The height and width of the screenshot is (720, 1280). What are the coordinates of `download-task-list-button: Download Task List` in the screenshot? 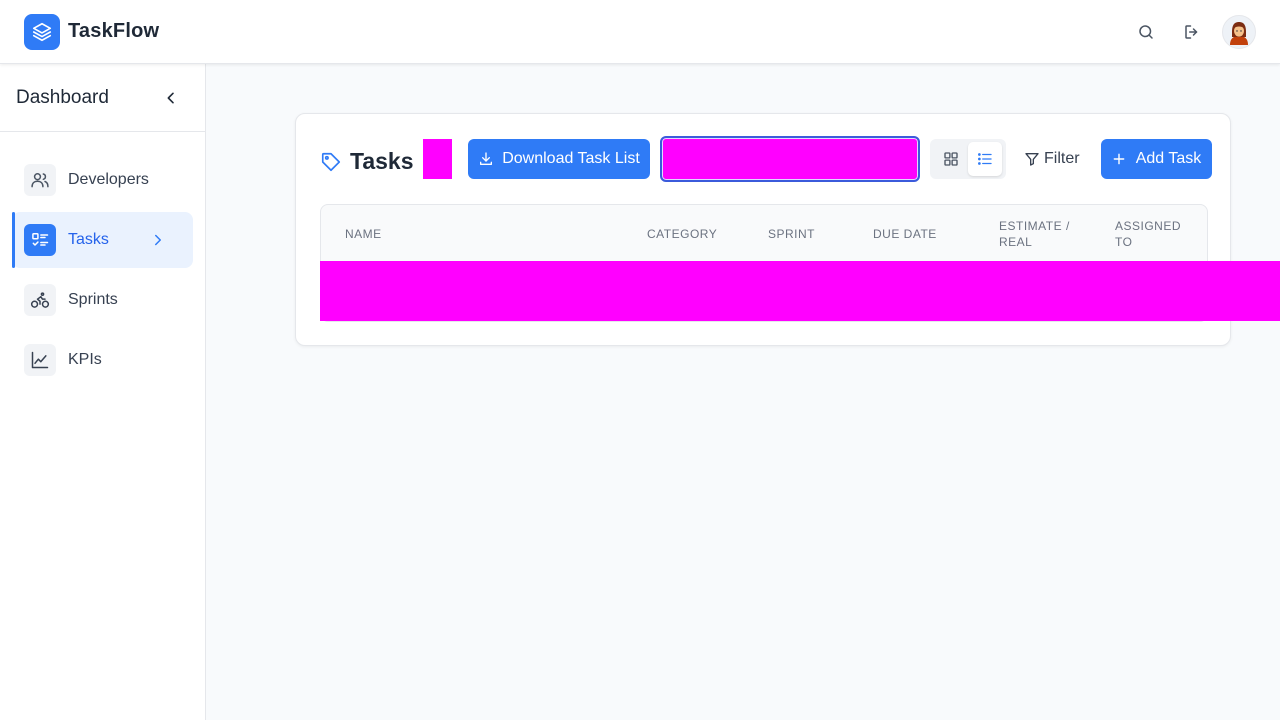 It's located at (559, 159).